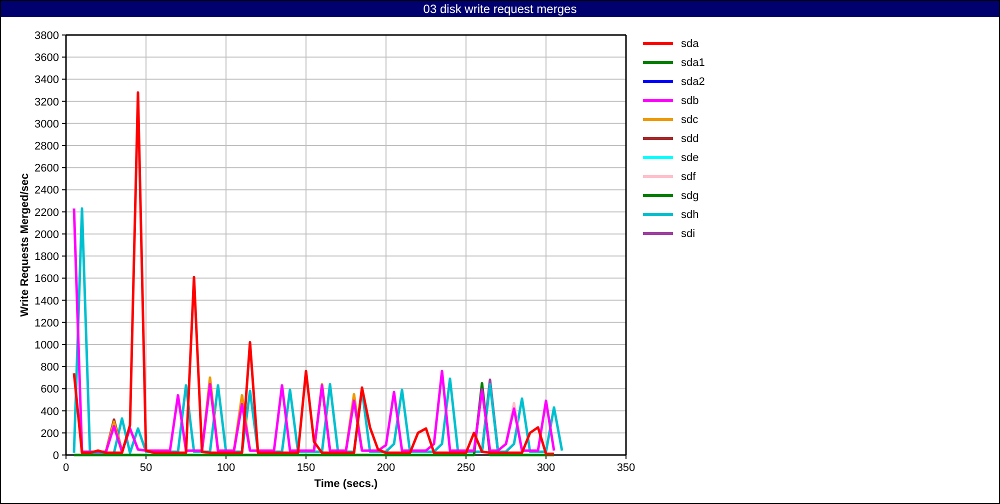 This screenshot has height=504, width=1000. What do you see at coordinates (690, 44) in the screenshot?
I see `legend-label: sda` at bounding box center [690, 44].